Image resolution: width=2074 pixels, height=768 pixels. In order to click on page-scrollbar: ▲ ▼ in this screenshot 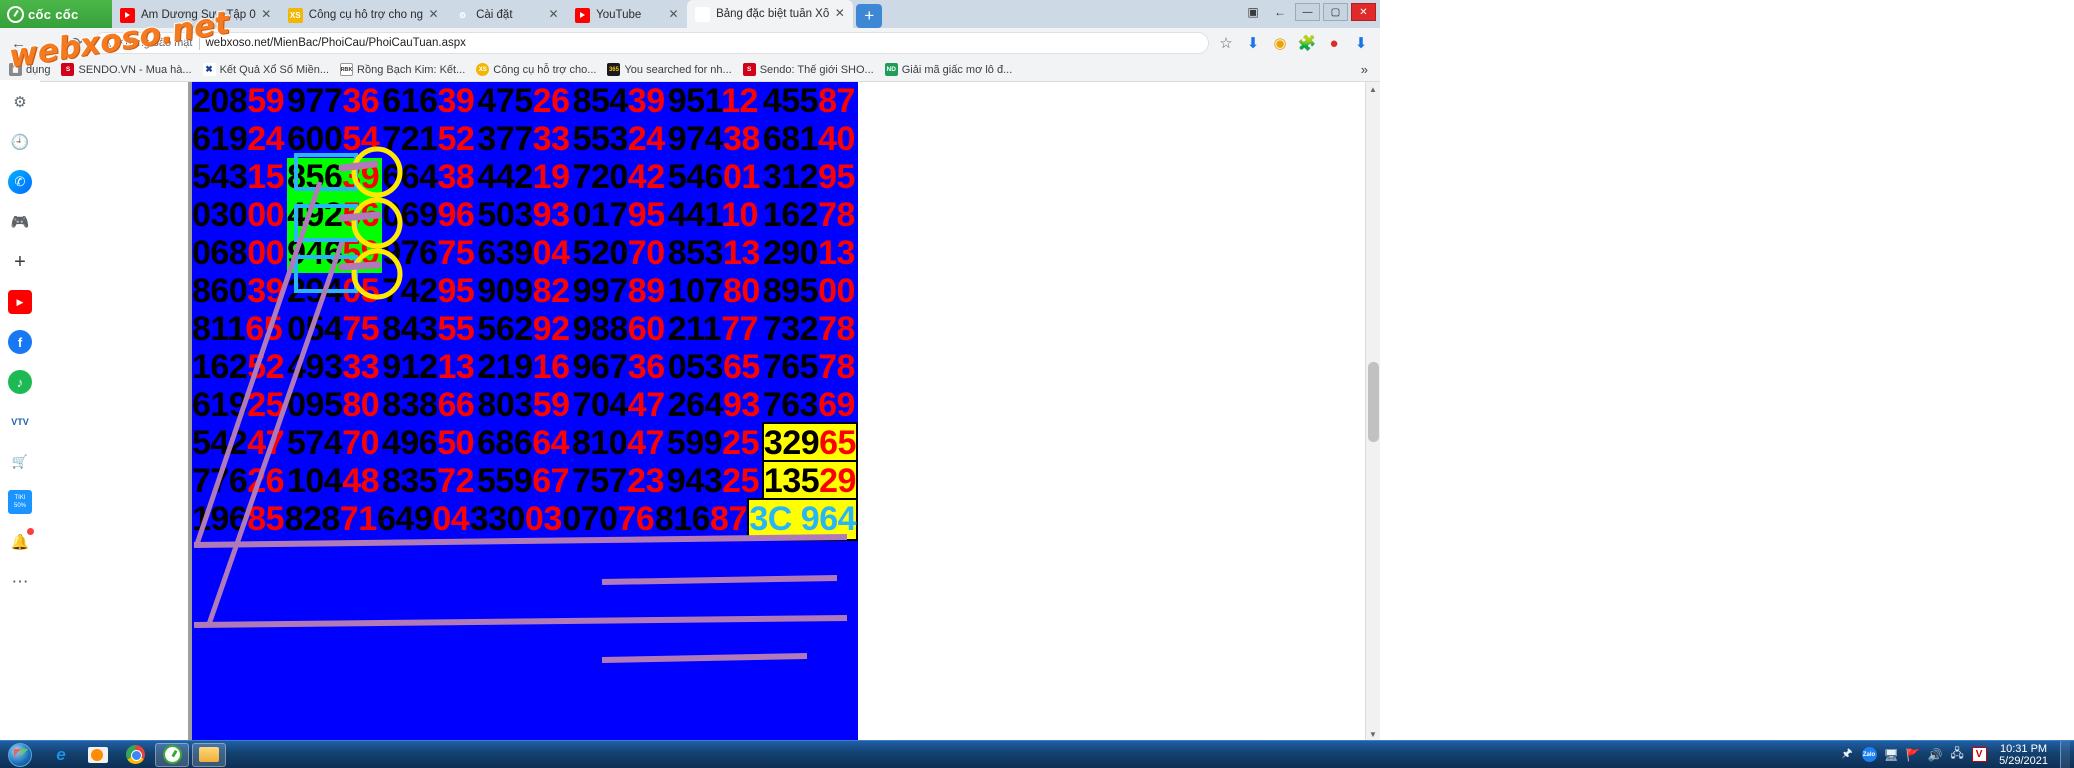, I will do `click(1372, 411)`.